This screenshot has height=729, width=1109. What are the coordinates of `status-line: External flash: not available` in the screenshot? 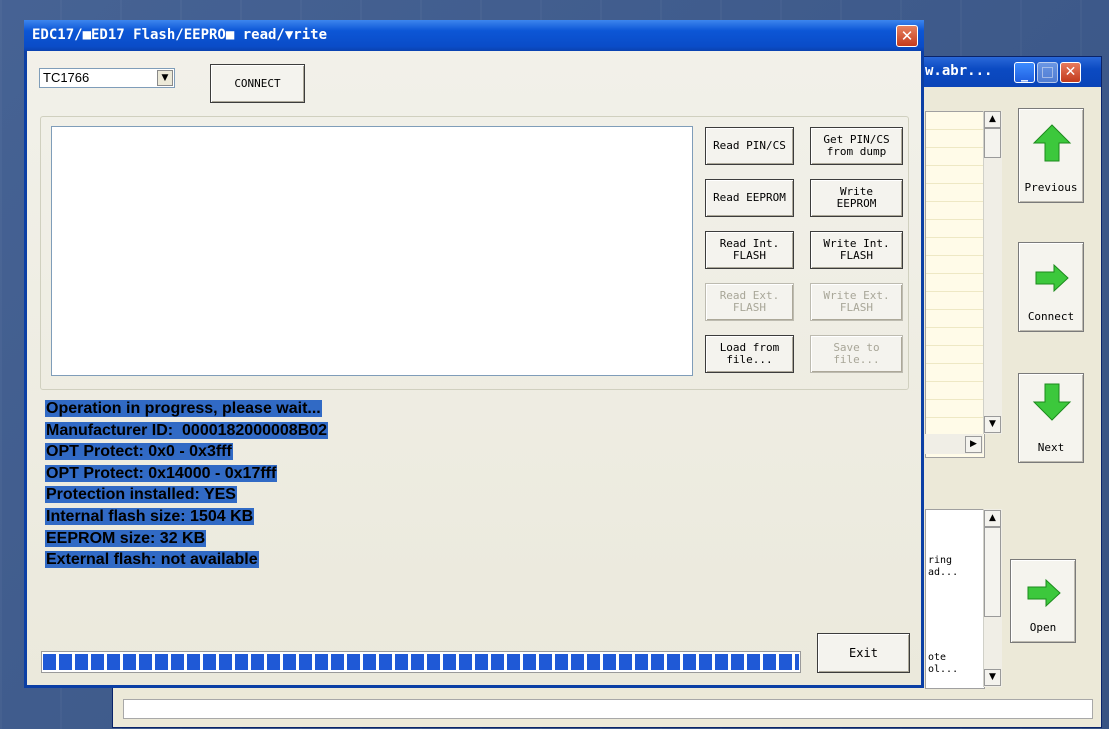 It's located at (152, 560).